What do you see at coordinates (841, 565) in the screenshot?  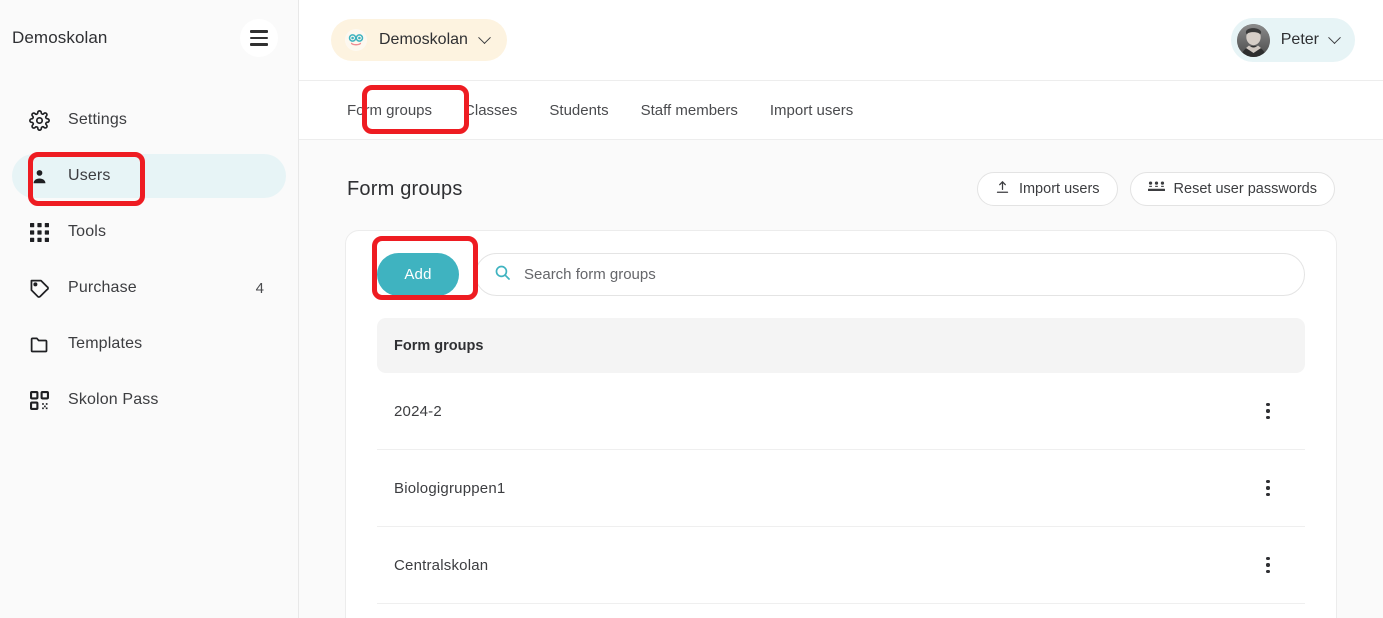 I see `table-row: Centralskolan` at bounding box center [841, 565].